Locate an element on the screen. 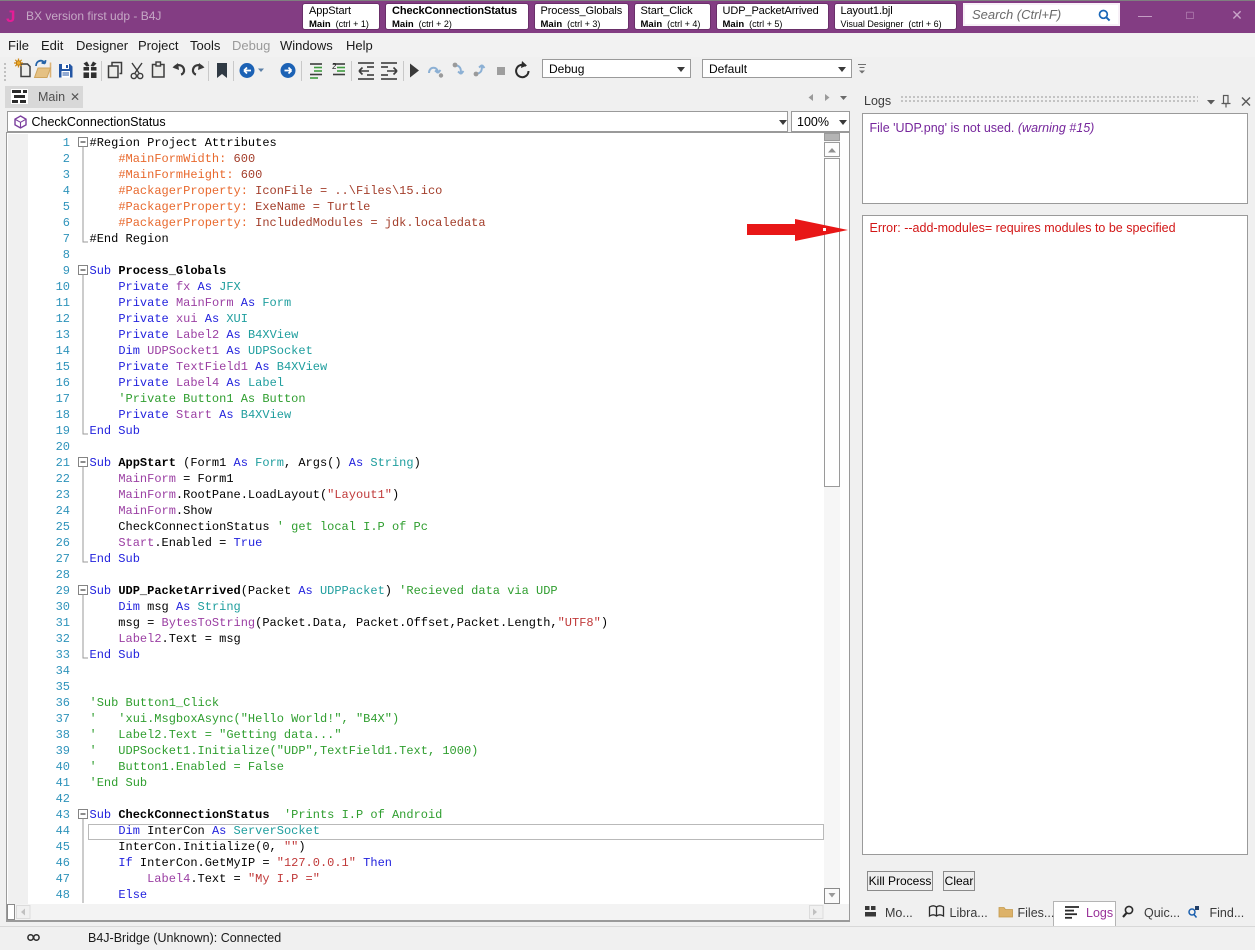 The width and height of the screenshot is (1255, 950). svg-text: 2 is located at coordinates (334, 66).